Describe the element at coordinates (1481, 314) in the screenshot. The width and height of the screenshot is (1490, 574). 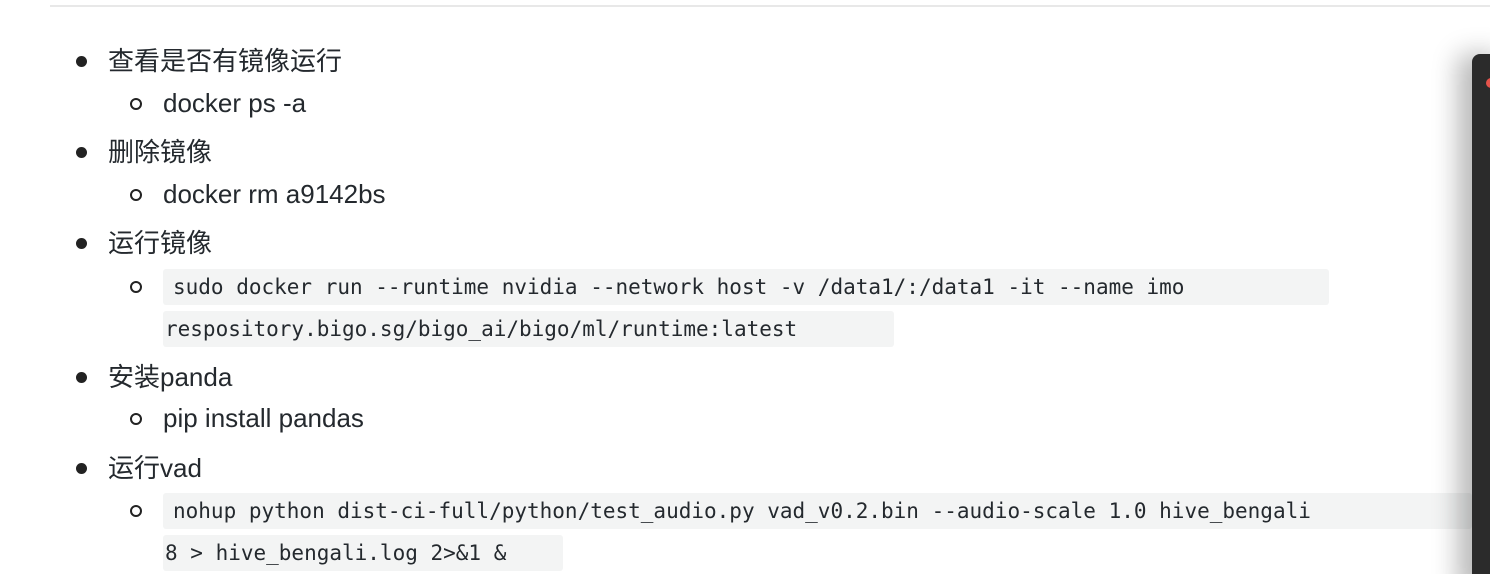
I see `overlapping-window-edge` at that location.